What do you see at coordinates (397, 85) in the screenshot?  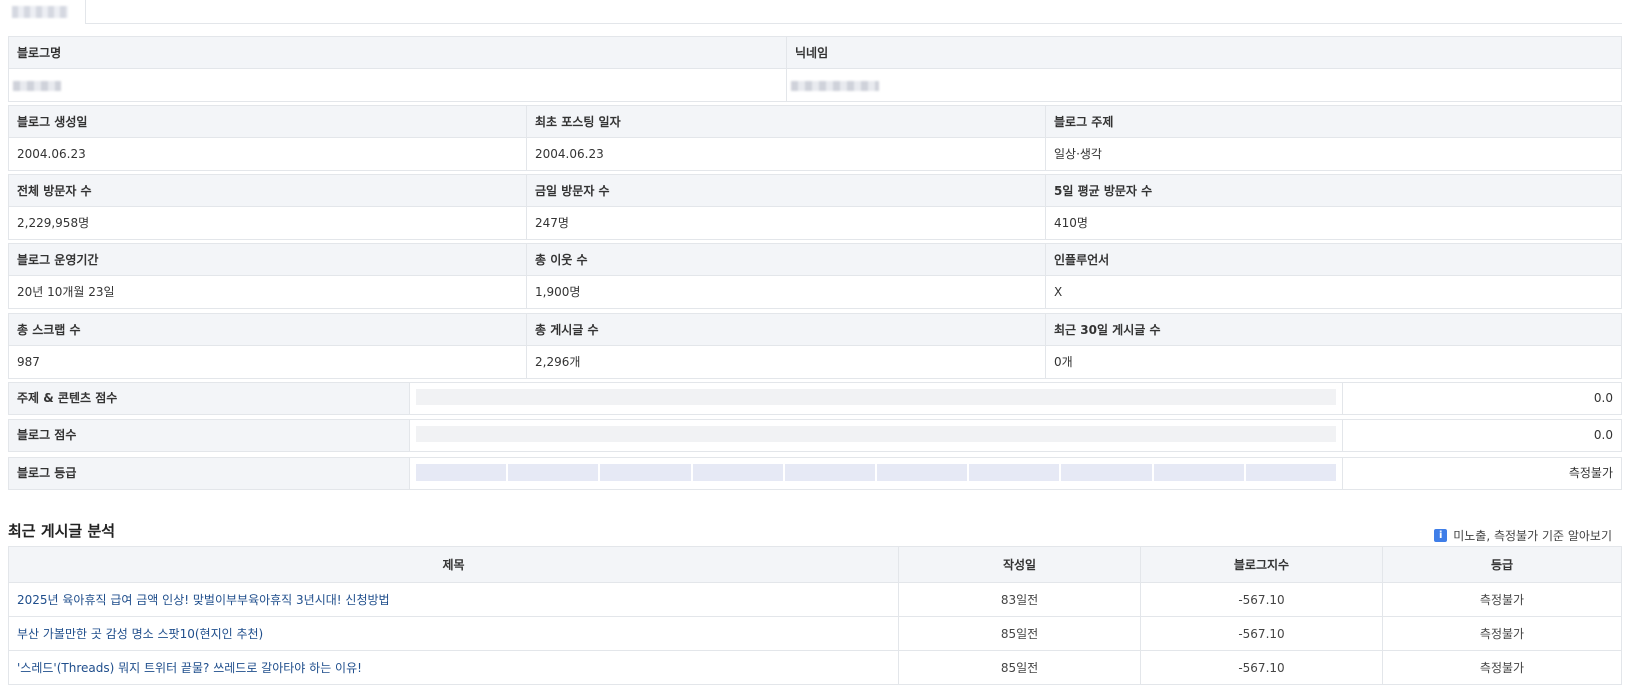 I see `blog-name-value` at bounding box center [397, 85].